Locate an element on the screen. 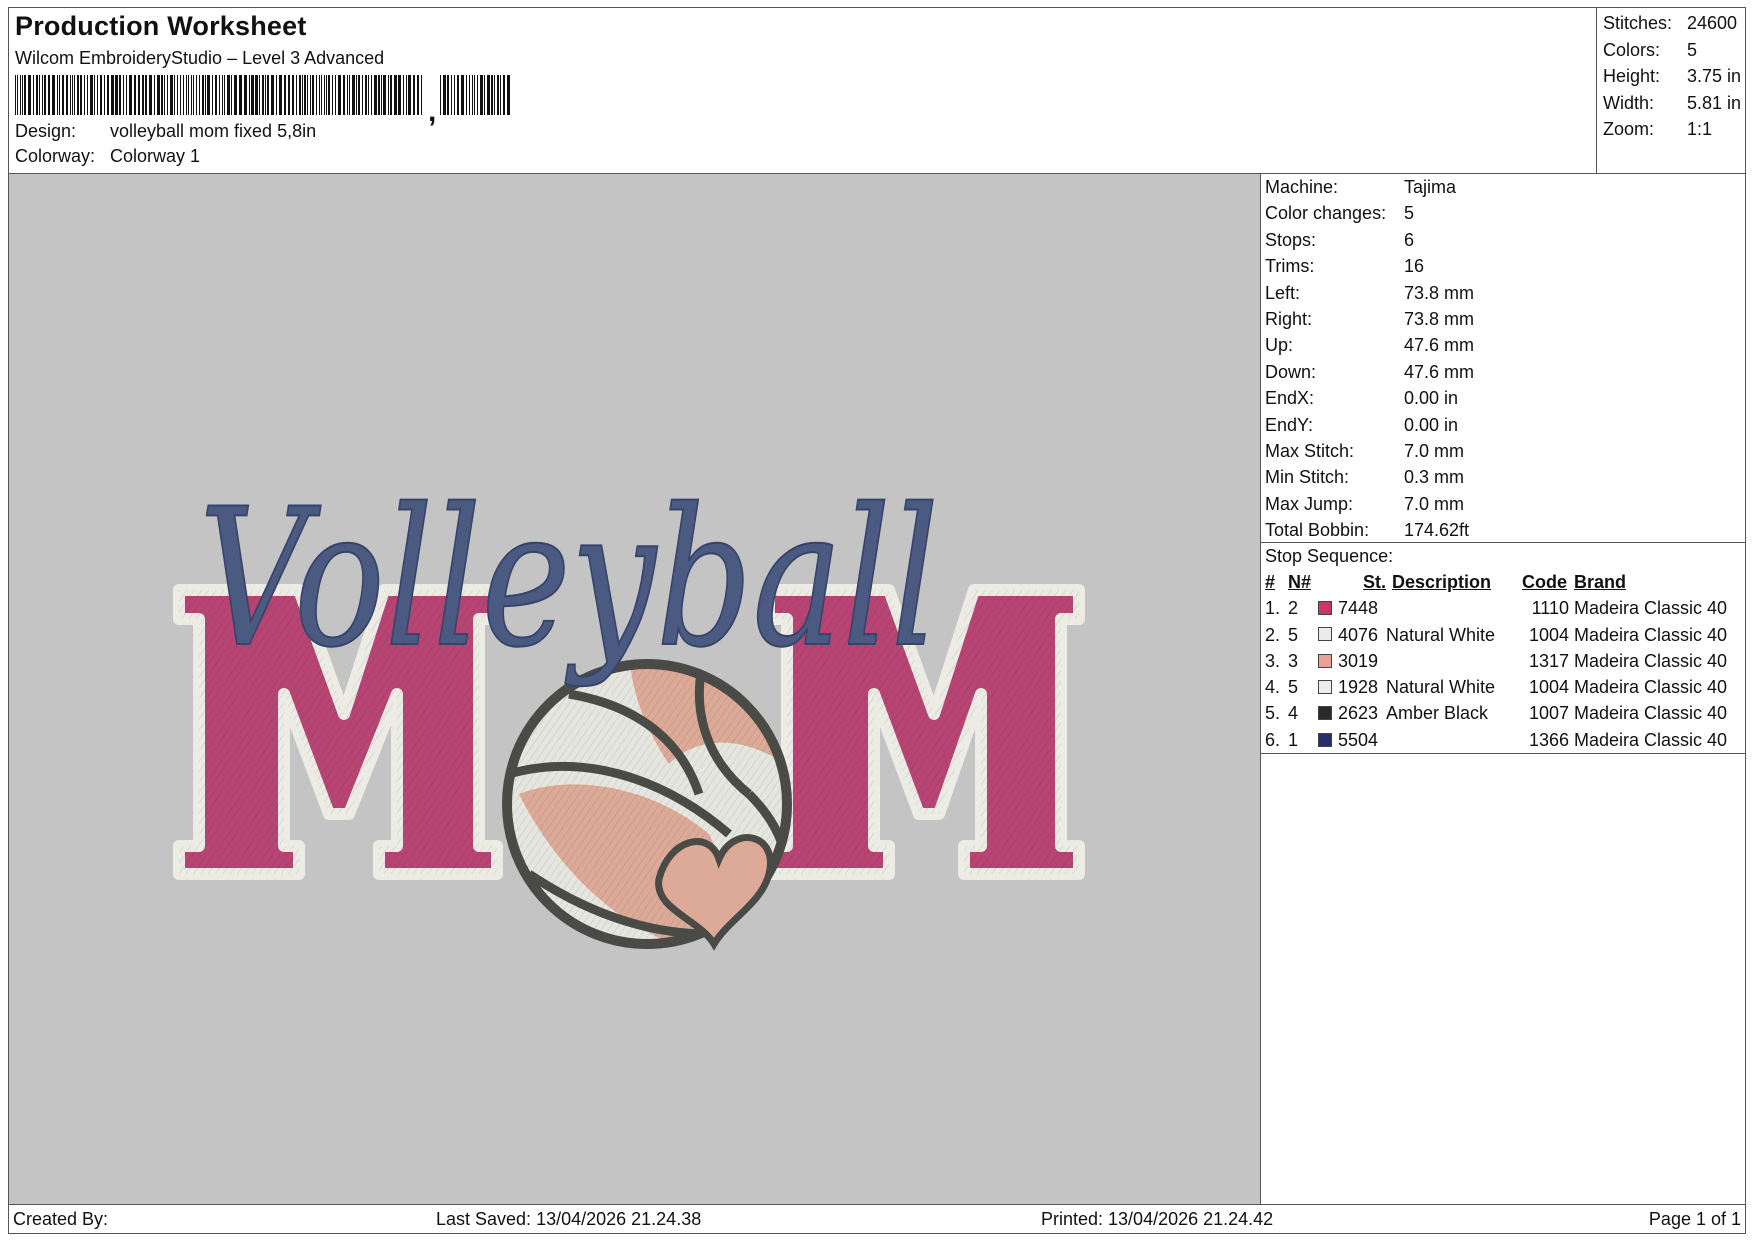 This screenshot has width=1755, height=1240. stop-stitches: 2623 is located at coordinates (1358, 713).